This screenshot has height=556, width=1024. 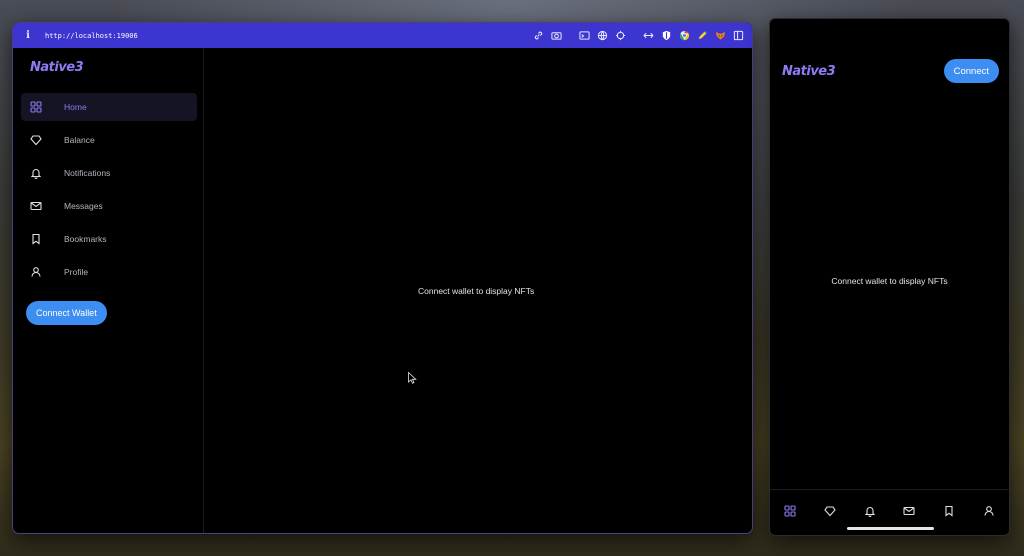 I want to click on chrome-icon, so click(x=684, y=36).